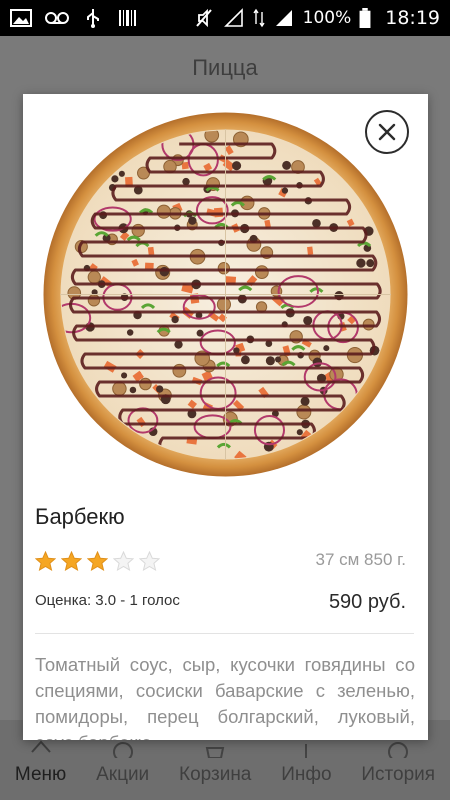 This screenshot has width=450, height=800. I want to click on status-bar: 100% 18:19, so click(225, 18).